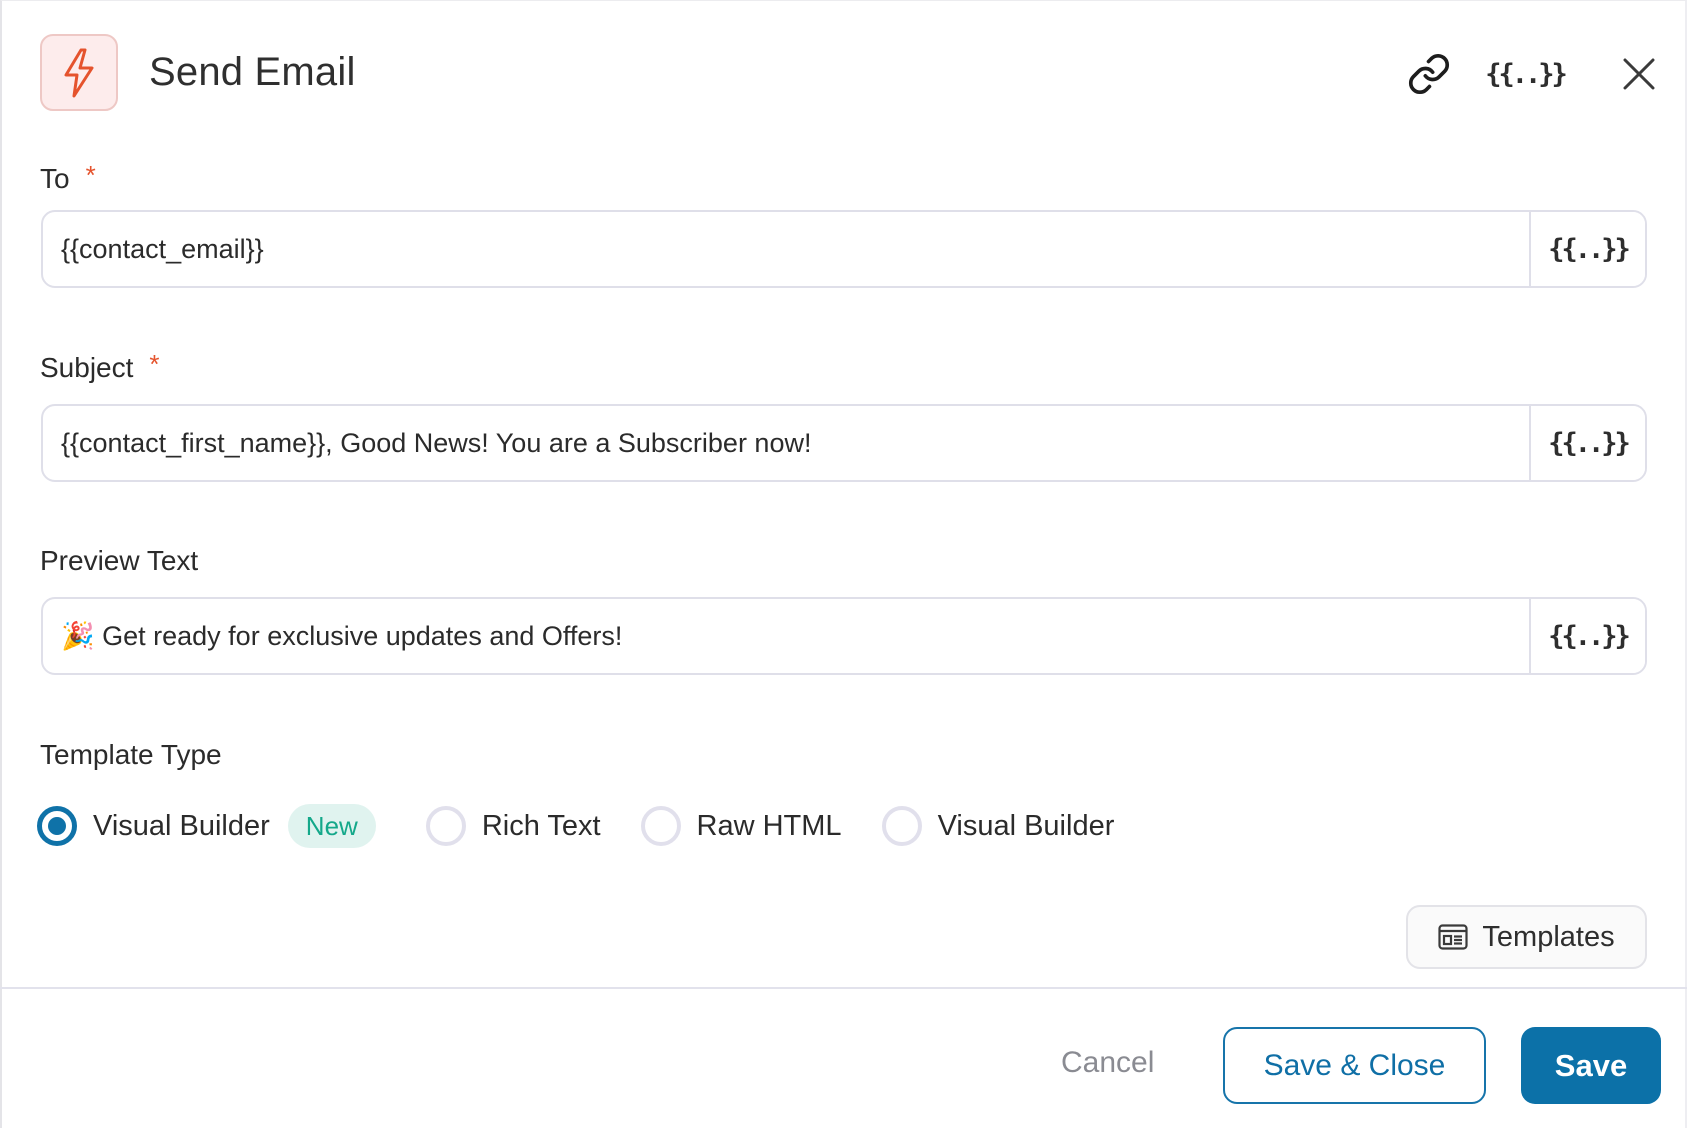 Image resolution: width=1687 pixels, height=1128 pixels. I want to click on dialog-title: Send Email, so click(252, 72).